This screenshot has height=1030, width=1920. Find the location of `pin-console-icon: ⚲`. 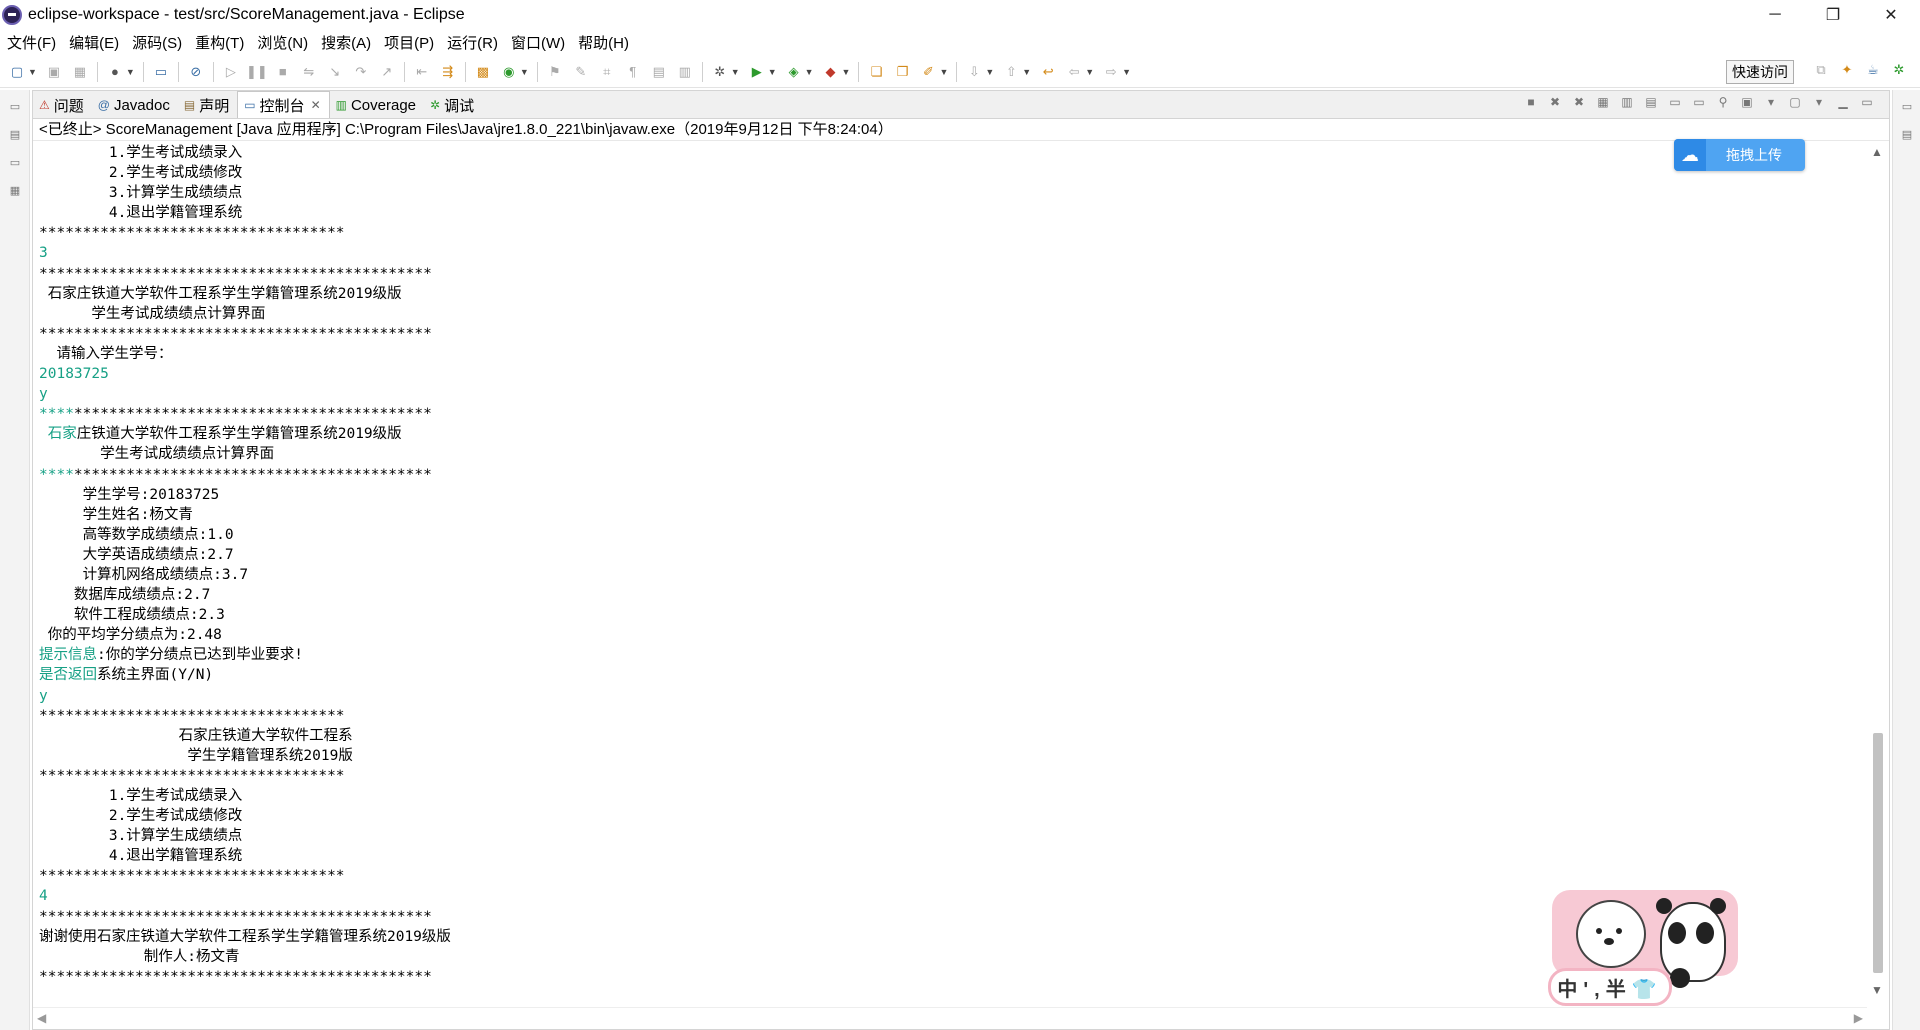

pin-console-icon: ⚲ is located at coordinates (1723, 104).